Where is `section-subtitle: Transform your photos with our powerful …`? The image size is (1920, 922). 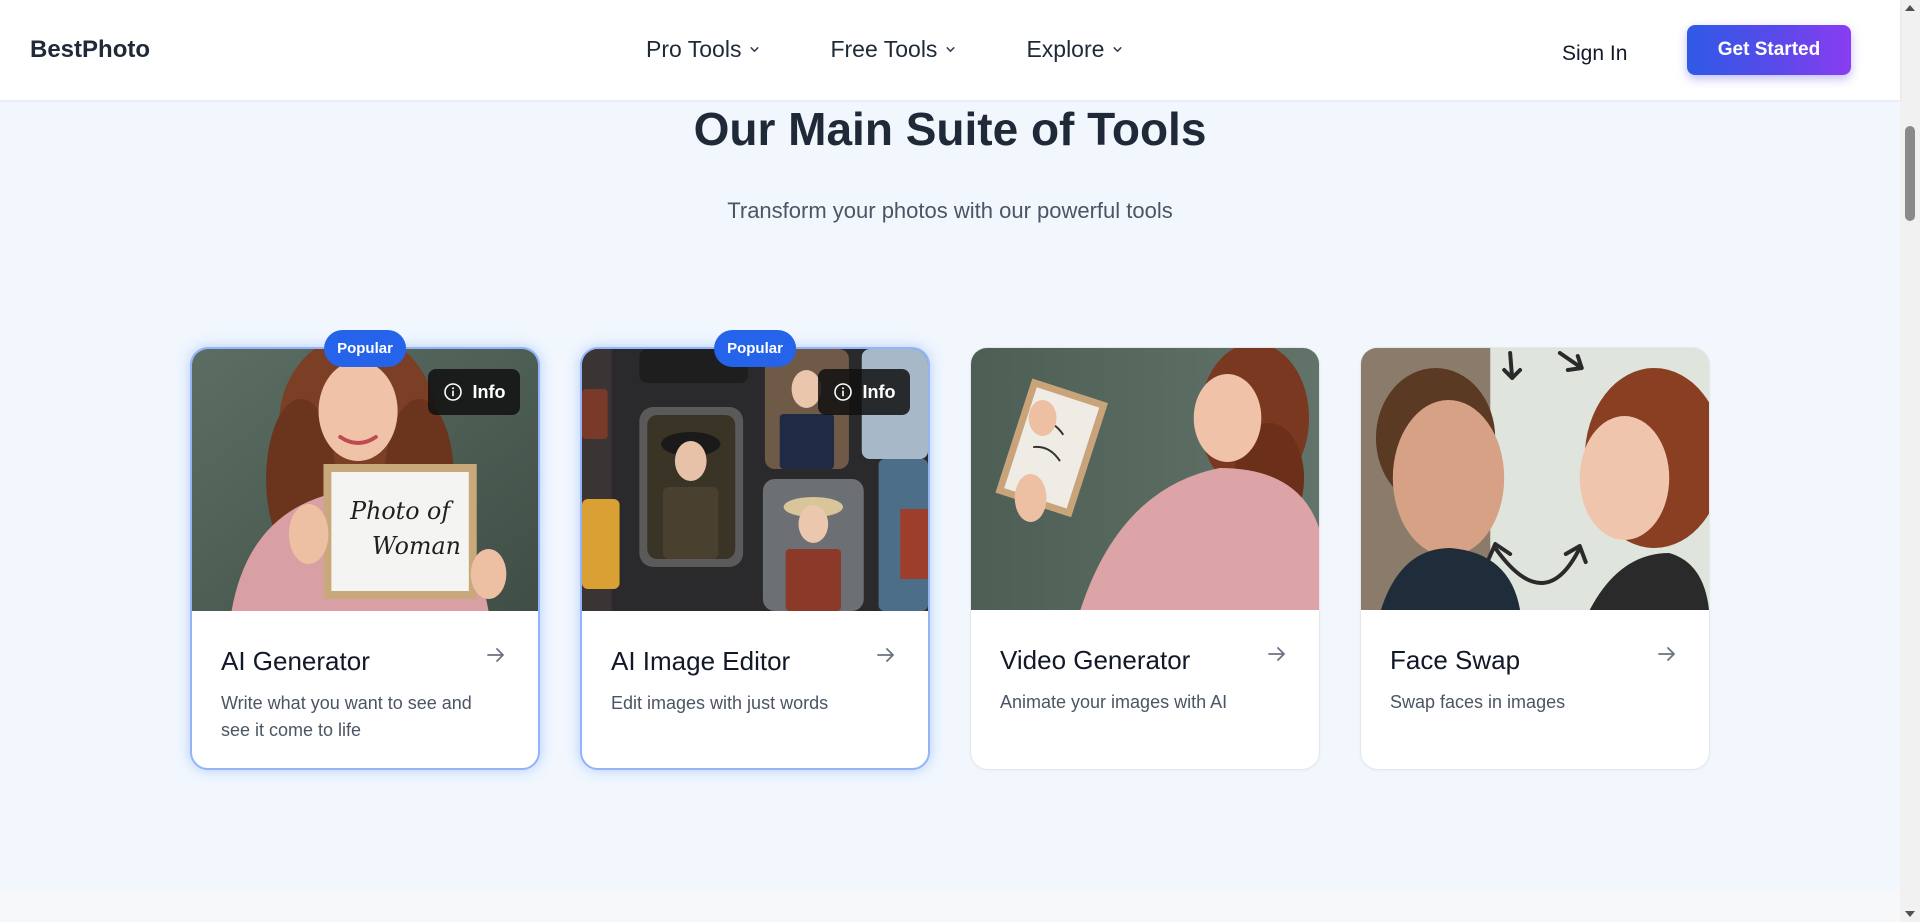
section-subtitle: Transform your photos with our powerful … is located at coordinates (950, 210).